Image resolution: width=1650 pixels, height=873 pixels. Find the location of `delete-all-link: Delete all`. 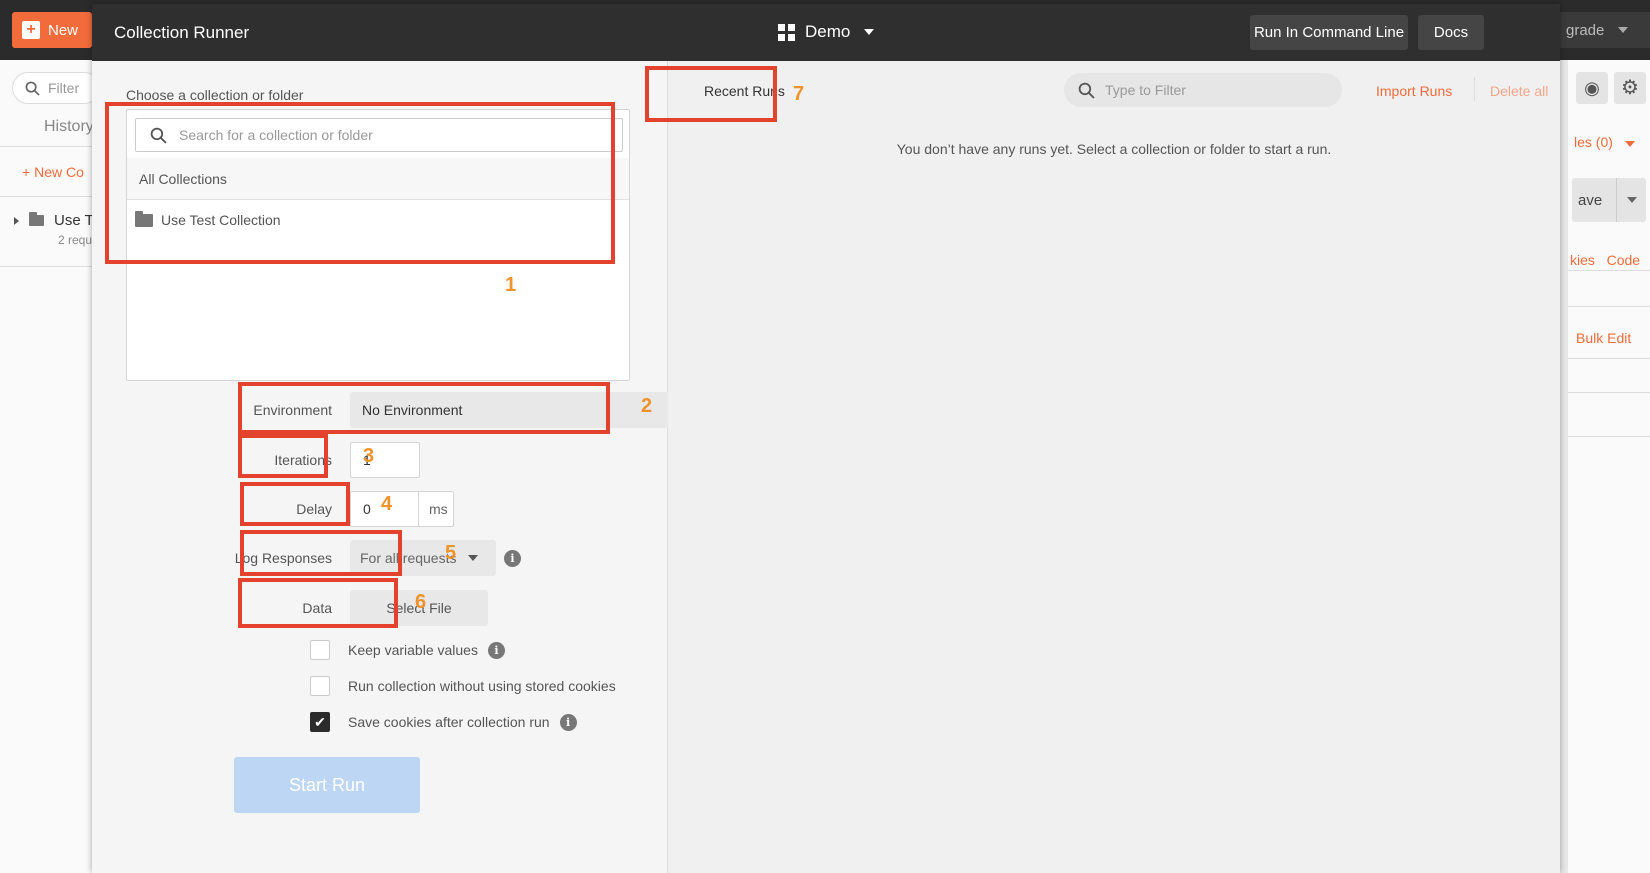

delete-all-link: Delete all is located at coordinates (1519, 91).